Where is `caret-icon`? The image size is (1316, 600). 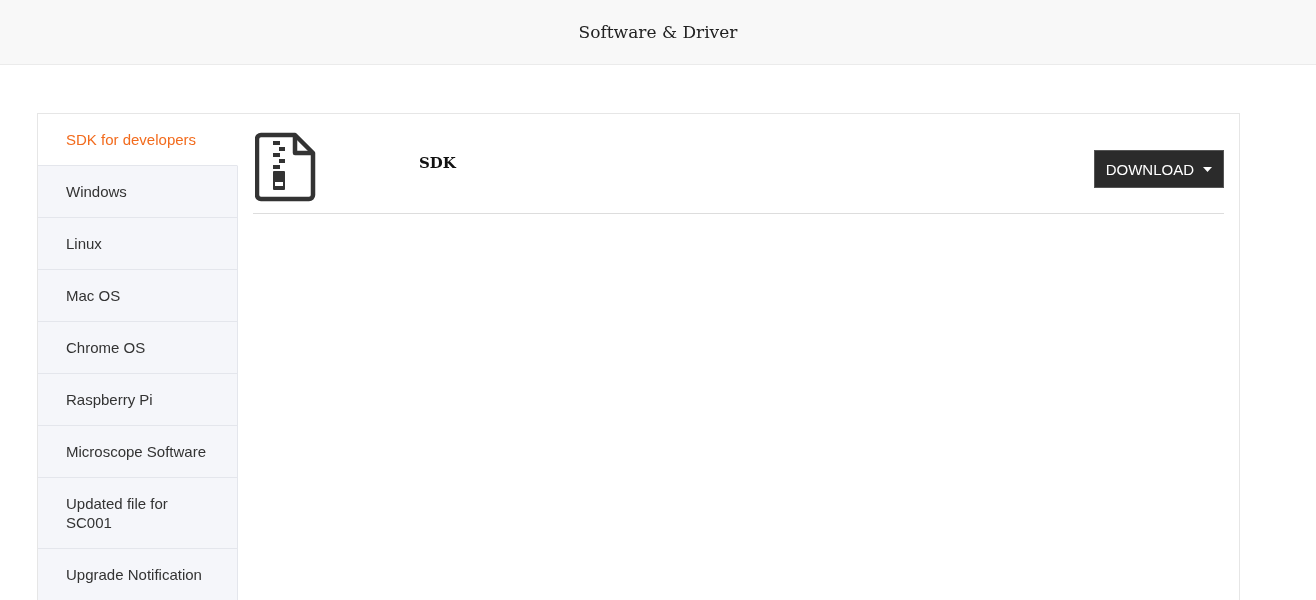
caret-icon is located at coordinates (1207, 169).